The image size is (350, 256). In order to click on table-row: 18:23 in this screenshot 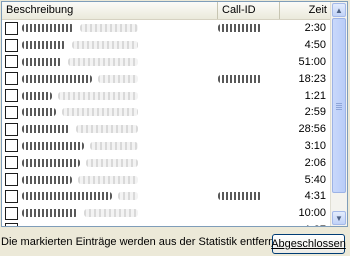, I will do `click(167, 78)`.